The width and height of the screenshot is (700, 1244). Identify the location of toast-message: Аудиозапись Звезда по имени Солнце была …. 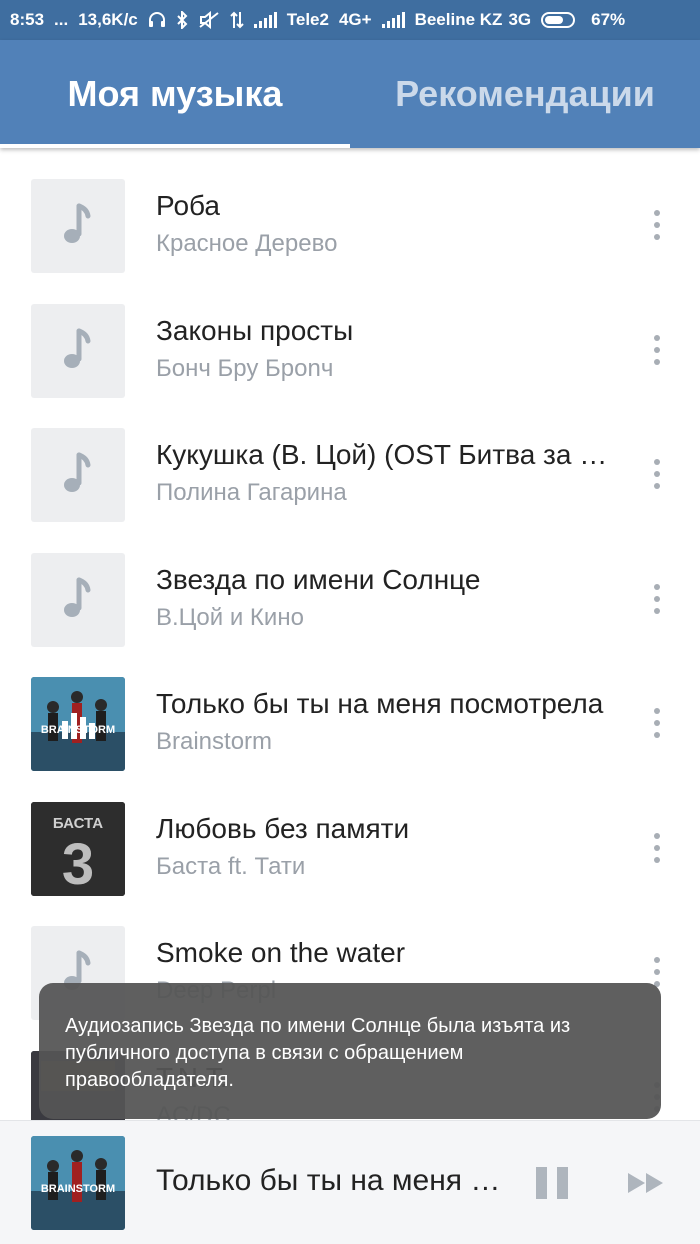
(350, 1051).